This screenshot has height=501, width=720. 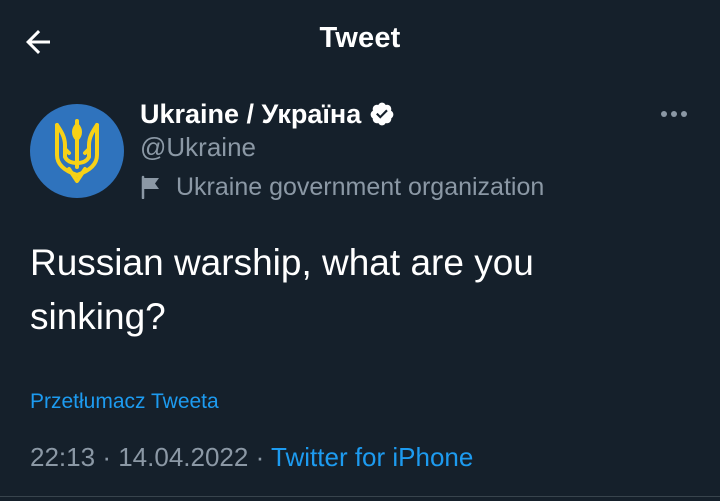 What do you see at coordinates (360, 38) in the screenshot?
I see `page-title: Tweet` at bounding box center [360, 38].